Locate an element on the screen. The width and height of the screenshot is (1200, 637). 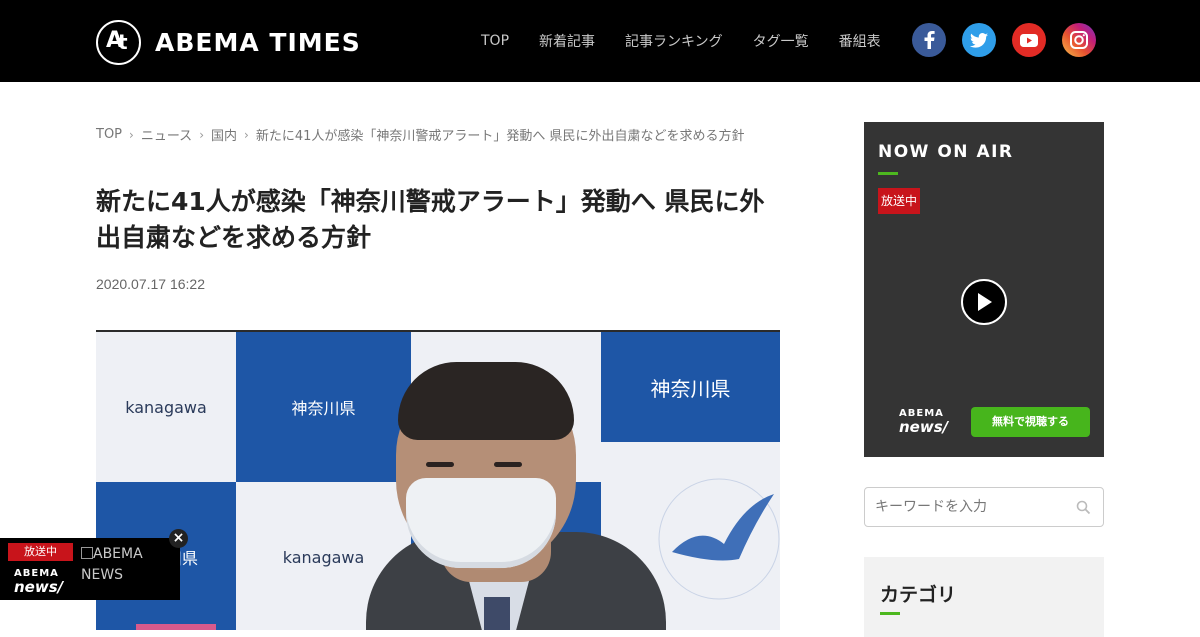
mini-player: 放送中 ABEMA news/ ABEMA NEWS is located at coordinates (90, 569).